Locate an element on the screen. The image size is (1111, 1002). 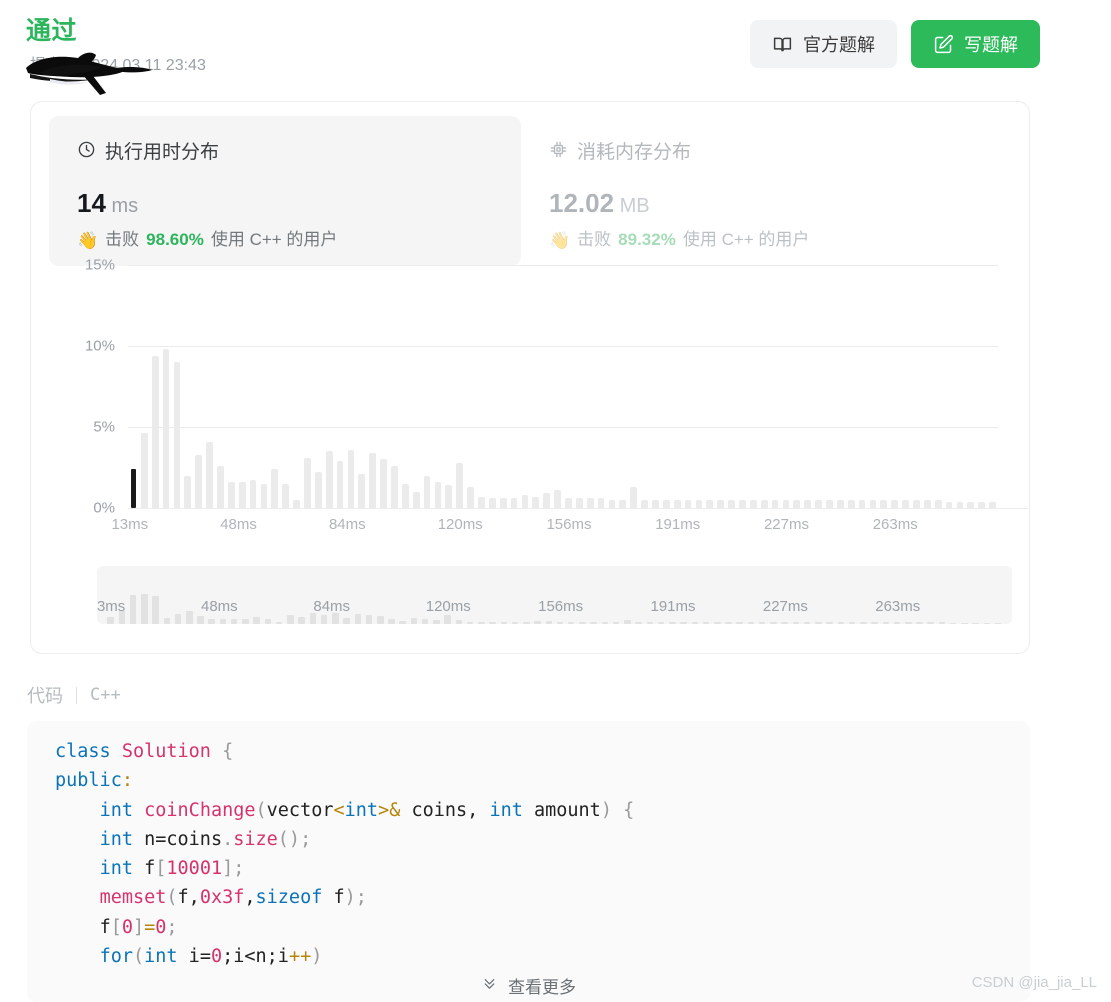
code-token: 0 is located at coordinates (161, 927).